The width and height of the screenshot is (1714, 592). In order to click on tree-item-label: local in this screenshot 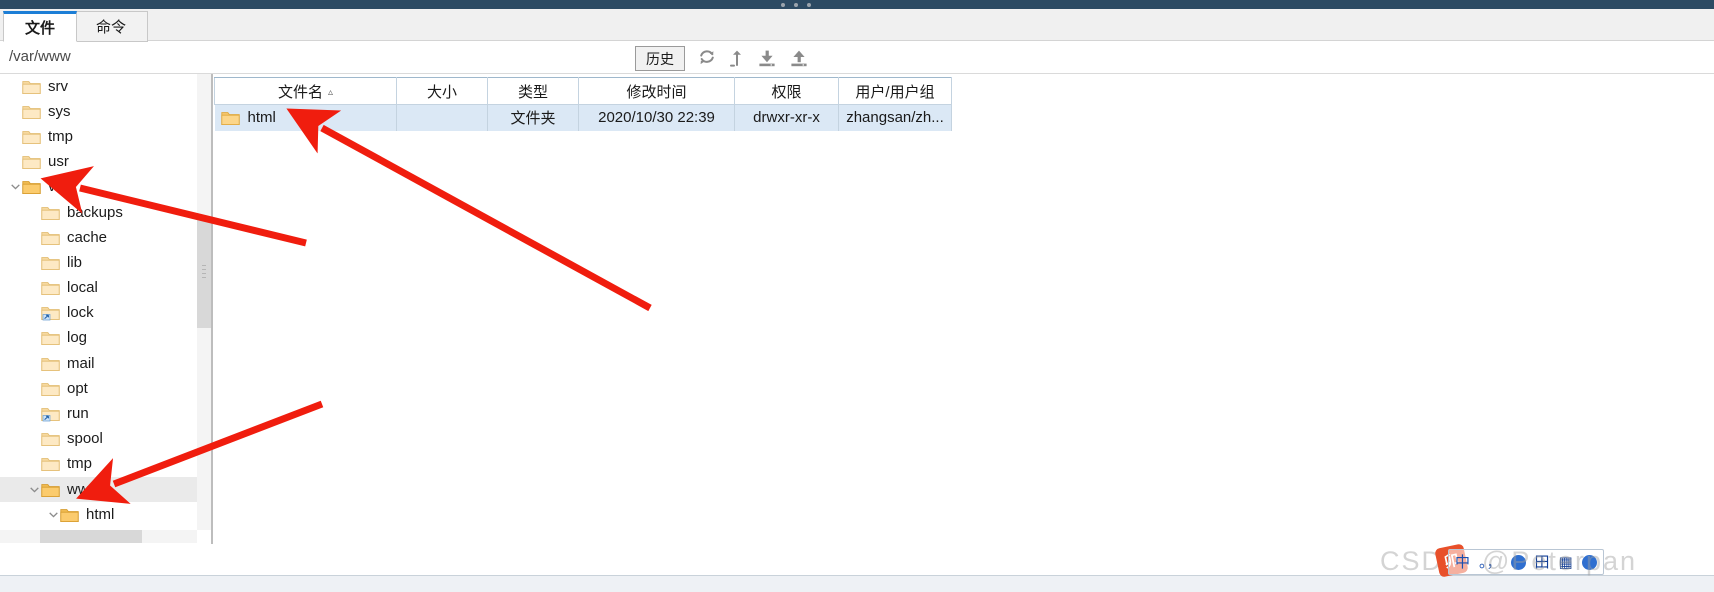, I will do `click(82, 288)`.